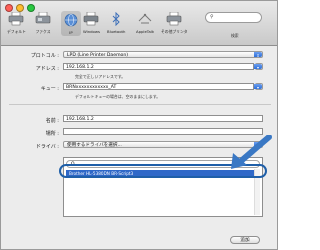 This screenshot has height=250, width=320. I want to click on toolbar-ip: IP, so click(71, 23).